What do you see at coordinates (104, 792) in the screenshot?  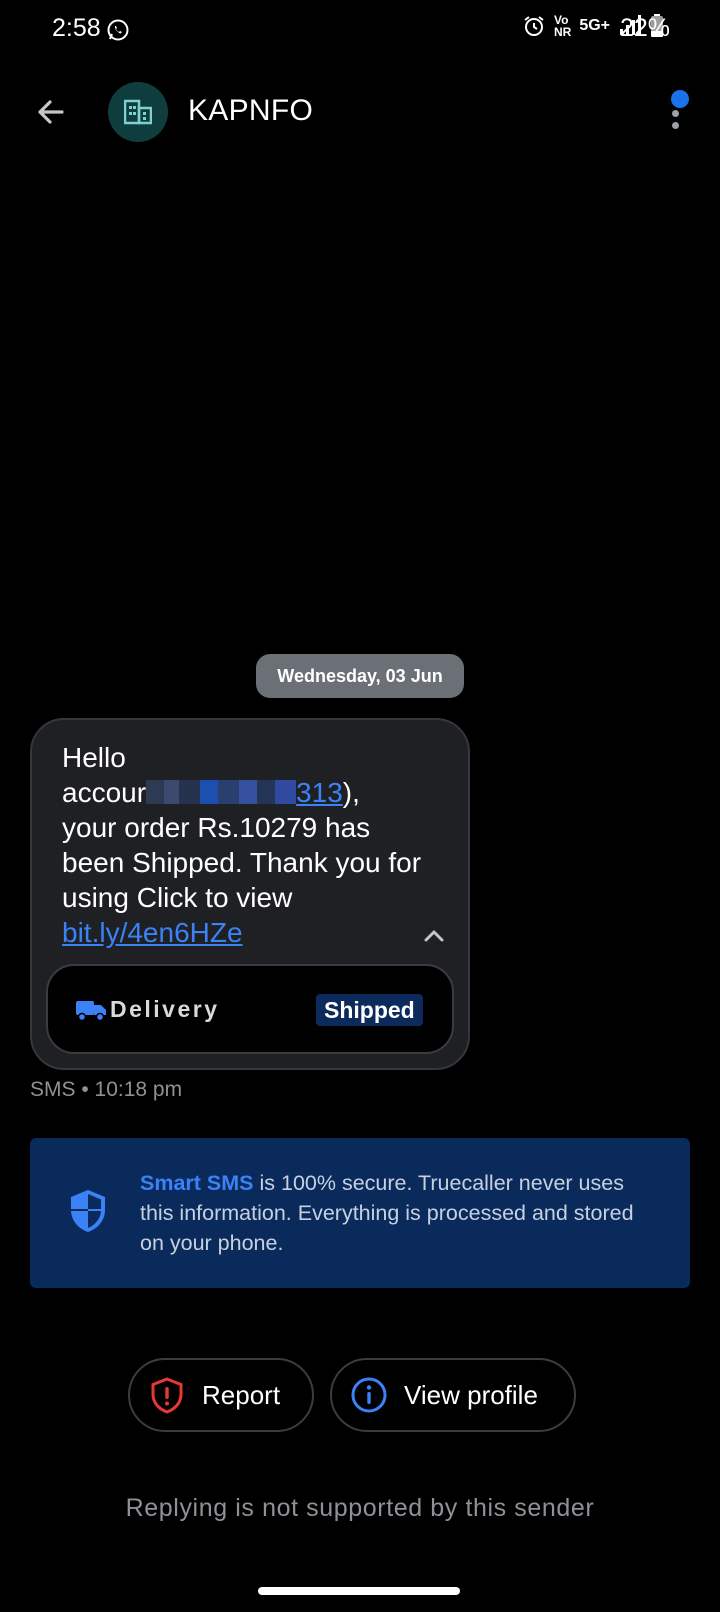 I see `account-prefix: accour` at bounding box center [104, 792].